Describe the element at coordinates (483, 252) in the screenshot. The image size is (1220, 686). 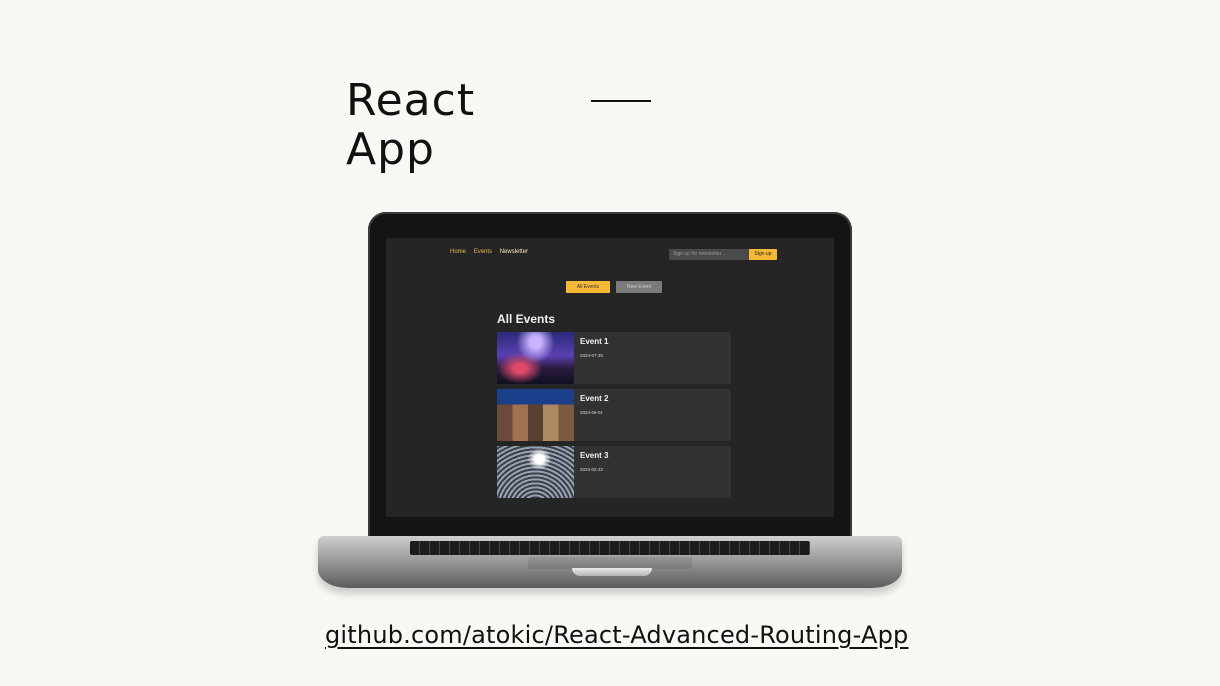
I see `nav-item-events: Events` at that location.